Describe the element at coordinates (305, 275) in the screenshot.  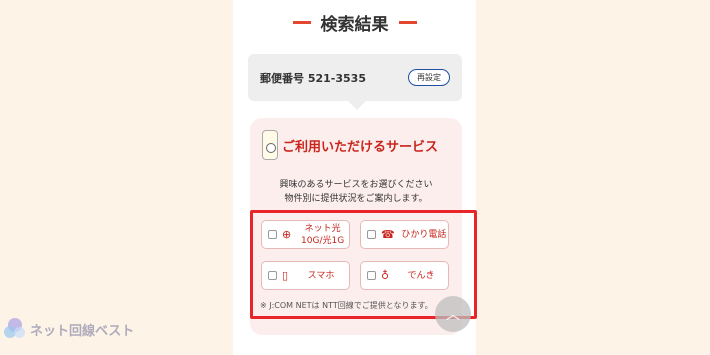
I see `service-option-mobile: ▯ スマホ` at that location.